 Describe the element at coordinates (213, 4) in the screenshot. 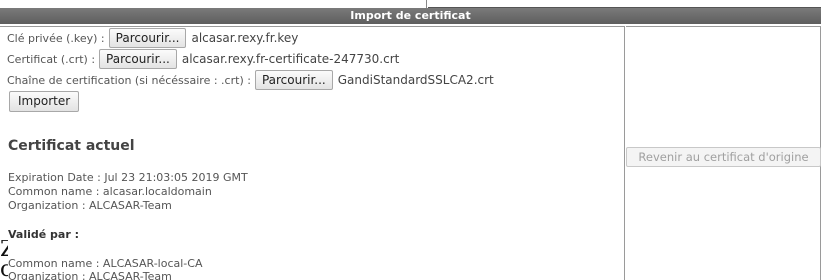

I see `titlebar-left-stub` at that location.